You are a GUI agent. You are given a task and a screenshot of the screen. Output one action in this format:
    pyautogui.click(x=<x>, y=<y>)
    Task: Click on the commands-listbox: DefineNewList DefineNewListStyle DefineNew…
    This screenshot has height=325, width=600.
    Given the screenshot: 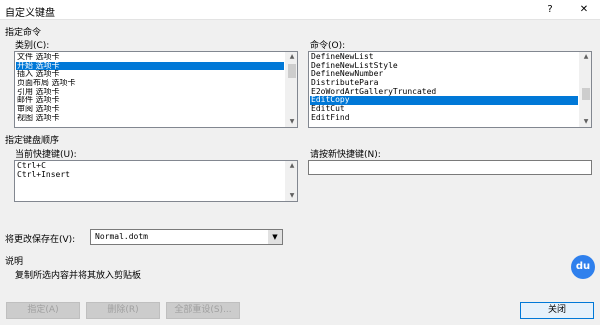 What is the action you would take?
    pyautogui.click(x=450, y=89)
    